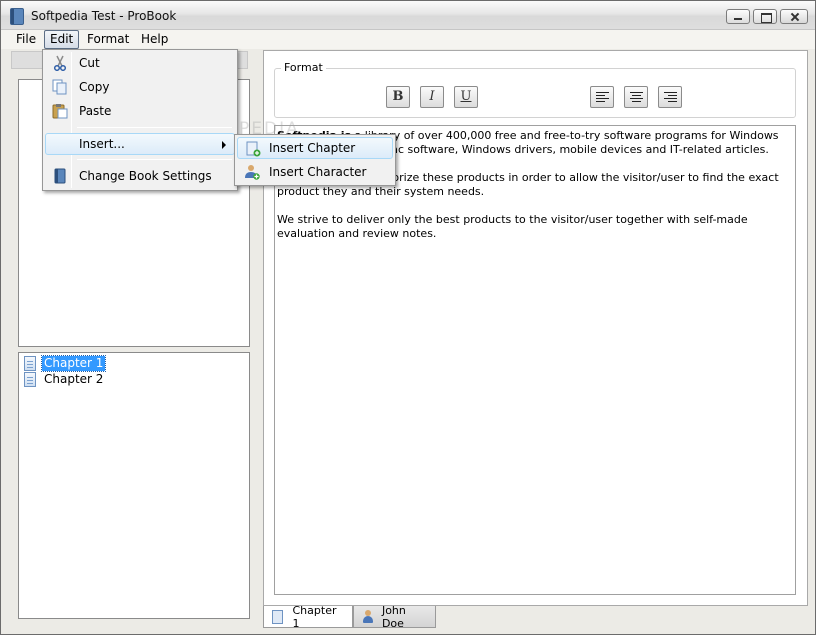 The image size is (816, 635). Describe the element at coordinates (104, 16) in the screenshot. I see `window-title: Softpedia Test - ProBook` at that location.